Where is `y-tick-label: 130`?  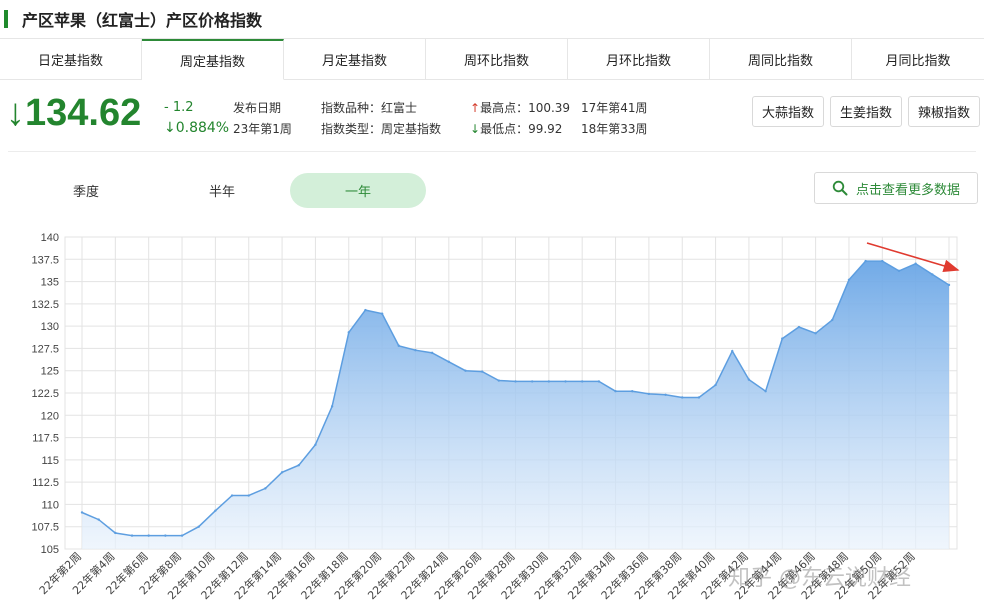
y-tick-label: 130 is located at coordinates (50, 327).